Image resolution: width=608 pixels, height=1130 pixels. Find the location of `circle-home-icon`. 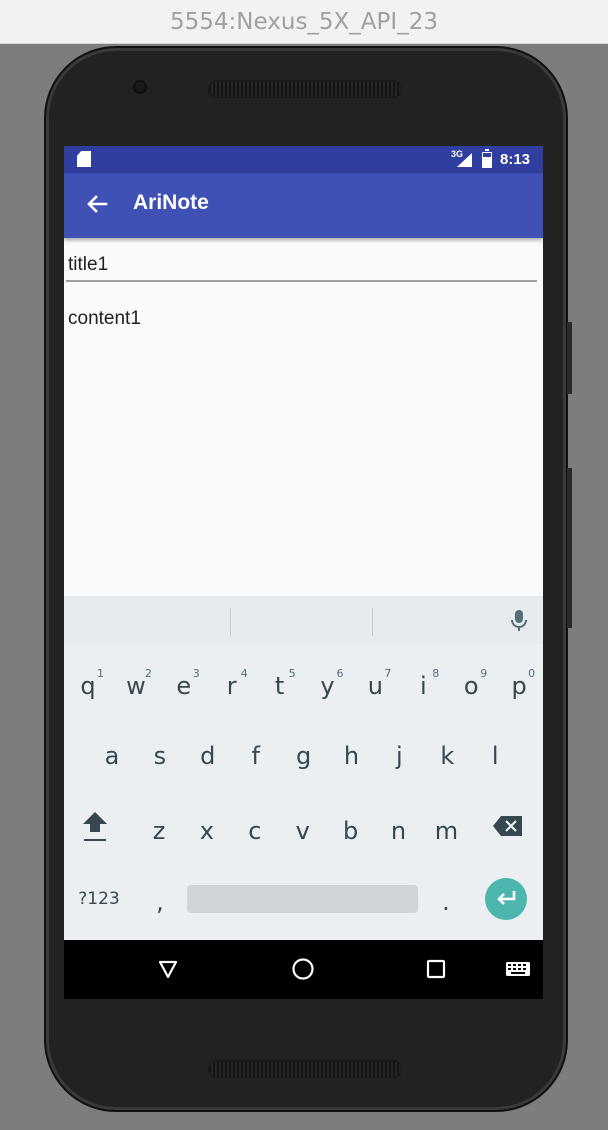

circle-home-icon is located at coordinates (303, 969).